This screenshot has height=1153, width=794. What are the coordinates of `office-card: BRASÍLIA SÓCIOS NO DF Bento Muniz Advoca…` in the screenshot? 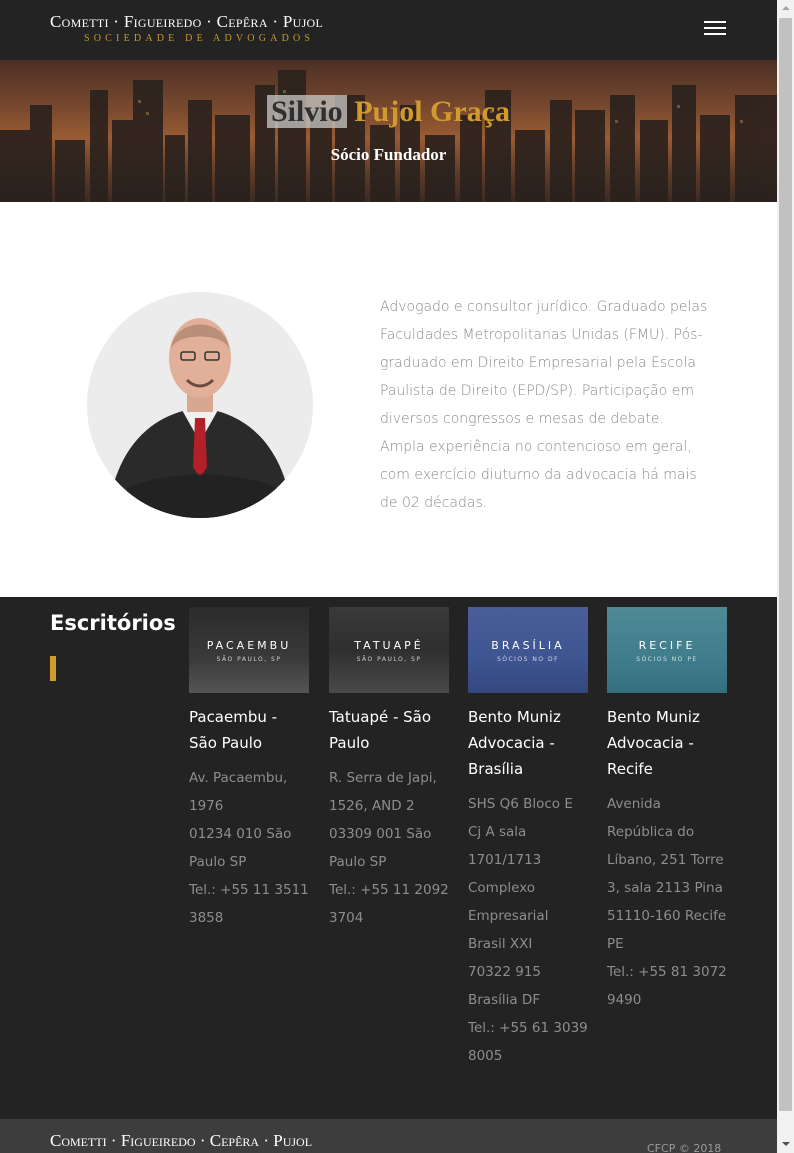 It's located at (528, 838).